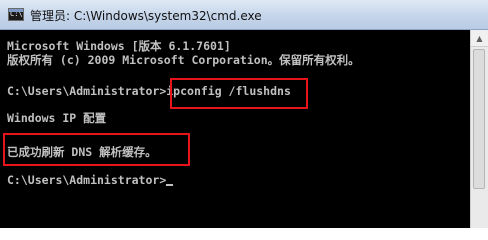 The height and width of the screenshot is (240, 488). Describe the element at coordinates (16, 14) in the screenshot. I see `cmd-console-icon: C:\` at that location.